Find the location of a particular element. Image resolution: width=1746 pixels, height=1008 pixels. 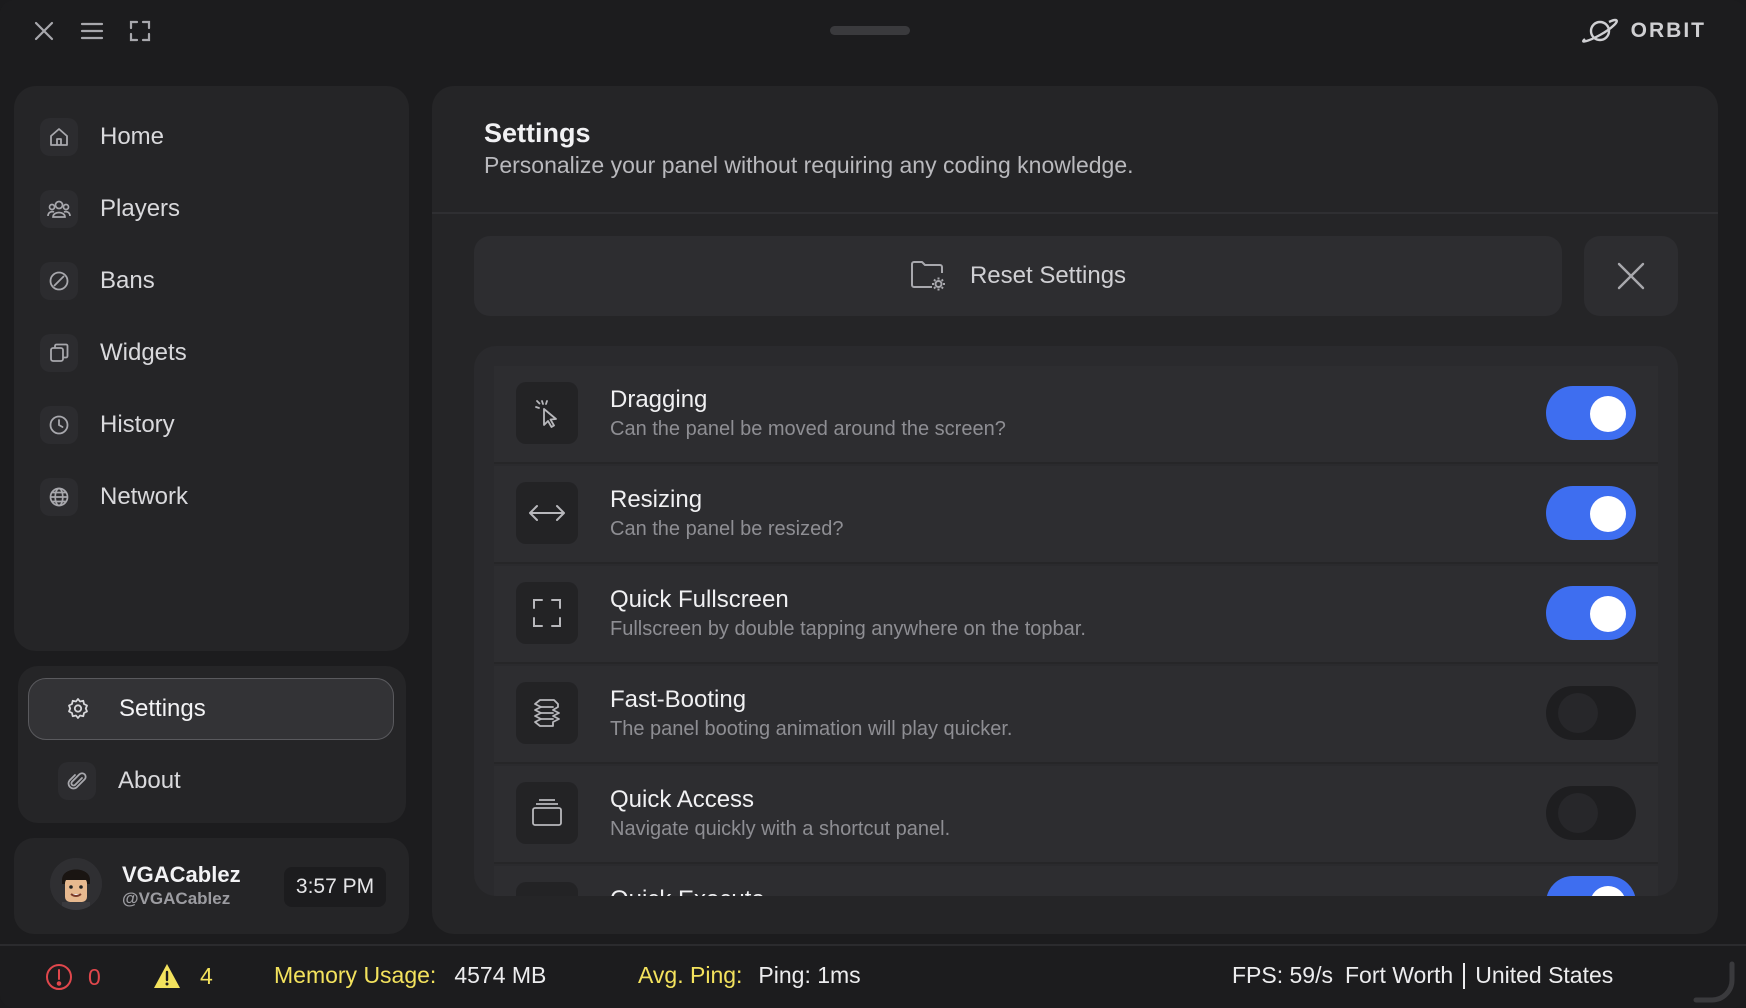

sidebar-item-about: About is located at coordinates (211, 781).